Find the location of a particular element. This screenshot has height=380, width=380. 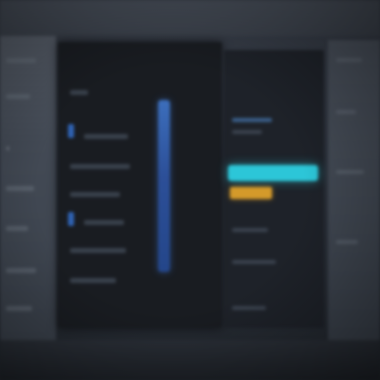

chevron-icon: ‹ is located at coordinates (11, 149).